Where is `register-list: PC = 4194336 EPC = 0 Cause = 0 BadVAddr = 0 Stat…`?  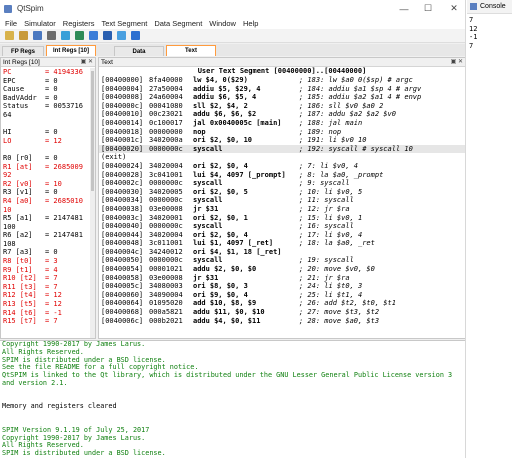
register-list: PC = 4194336 EPC = 0 Cause = 0 BadVAddr = 0 Stat… is located at coordinates (48, 196).